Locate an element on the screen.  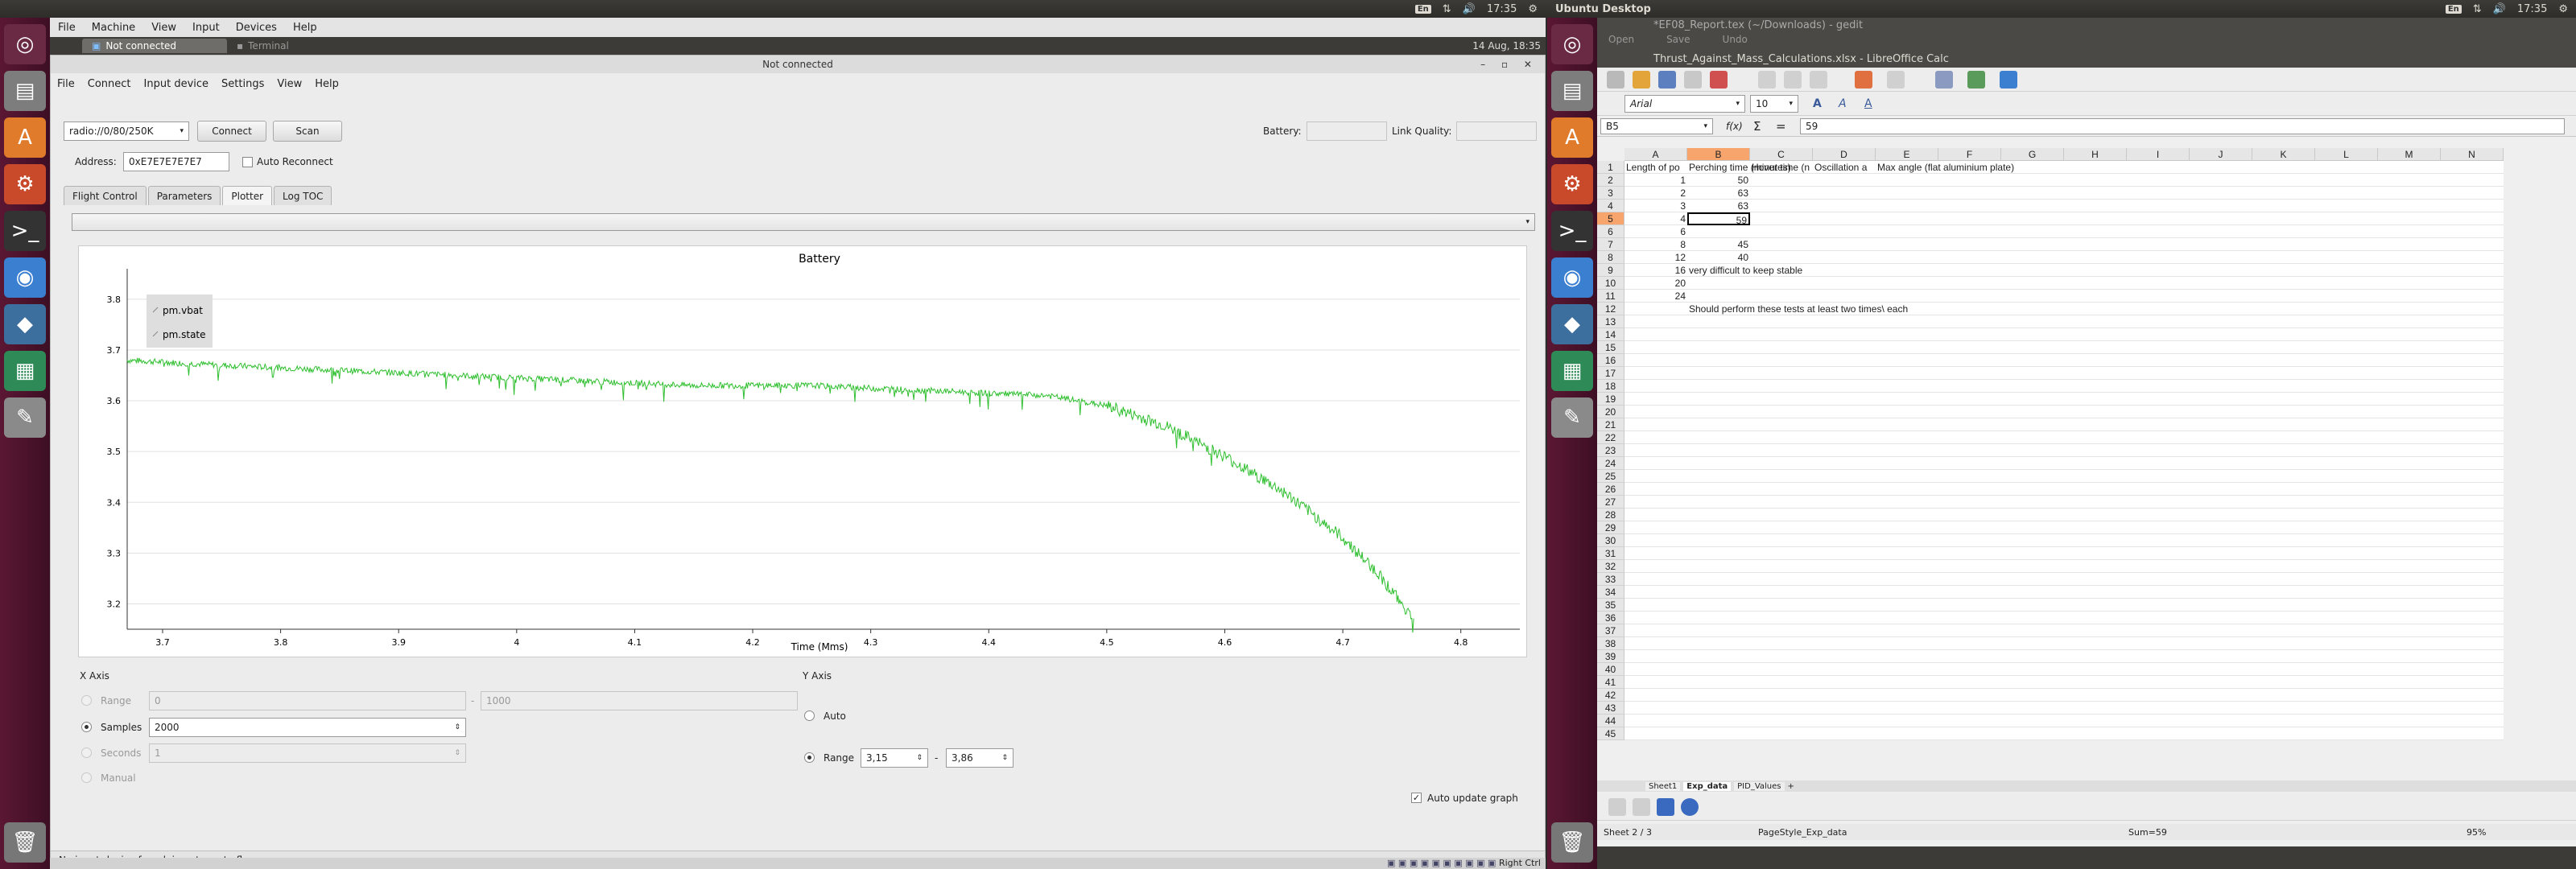
row-header: 38 is located at coordinates (1610, 643).